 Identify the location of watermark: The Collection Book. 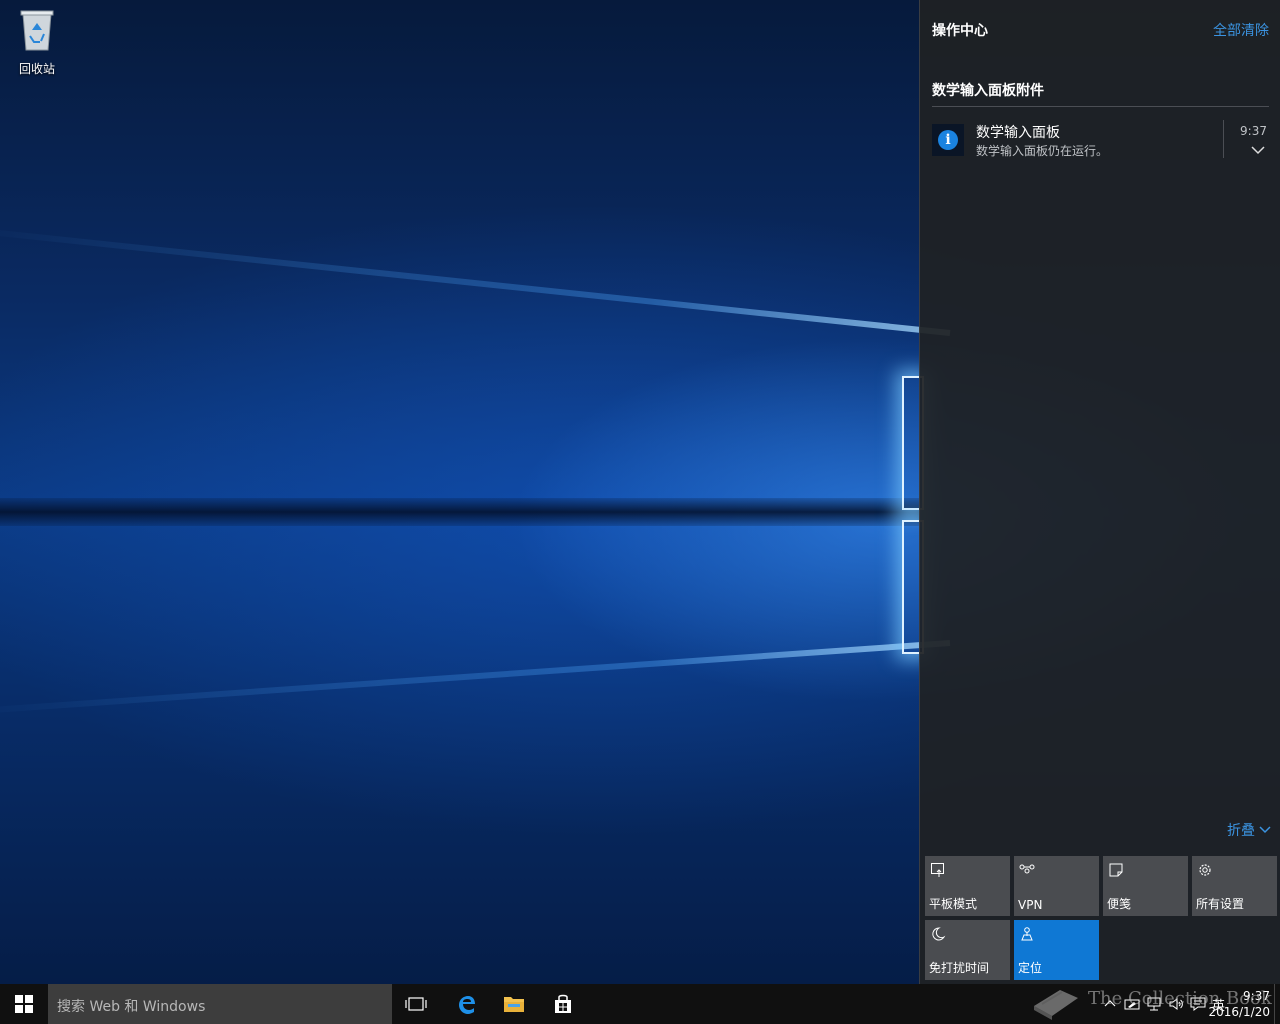
(1151, 998).